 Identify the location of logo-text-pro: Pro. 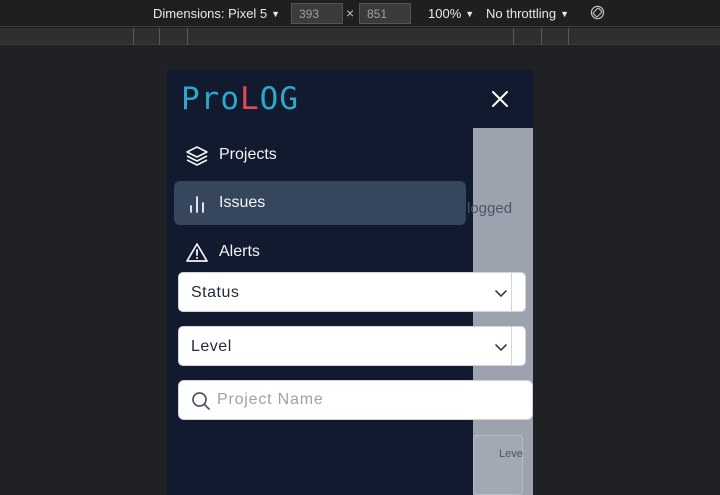
(210, 99).